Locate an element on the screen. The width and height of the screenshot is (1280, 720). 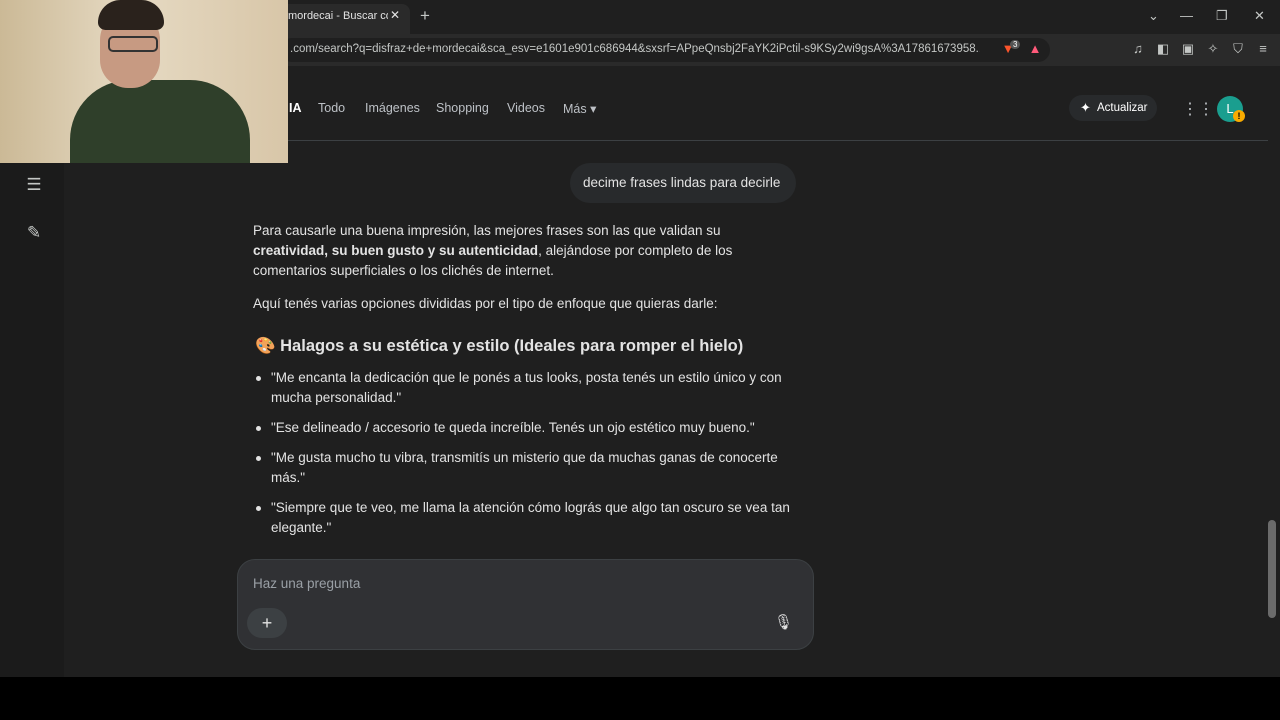
user-message: decime frases lindas para decirle is located at coordinates (682, 182).